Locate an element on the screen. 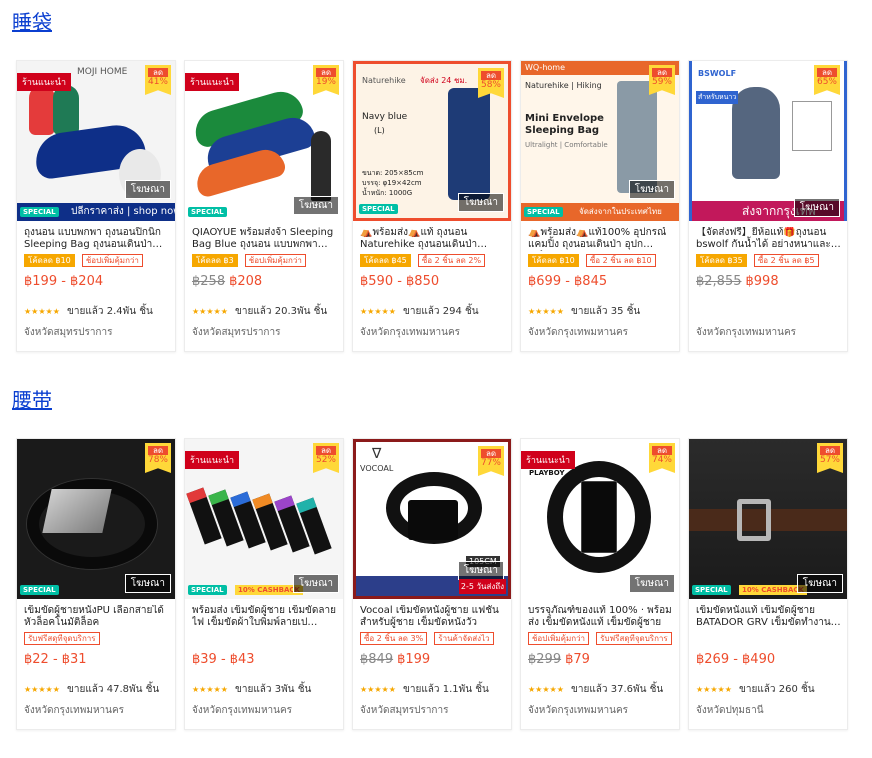 The image size is (872, 758). discount-badge: ลด 74% is located at coordinates (662, 458).